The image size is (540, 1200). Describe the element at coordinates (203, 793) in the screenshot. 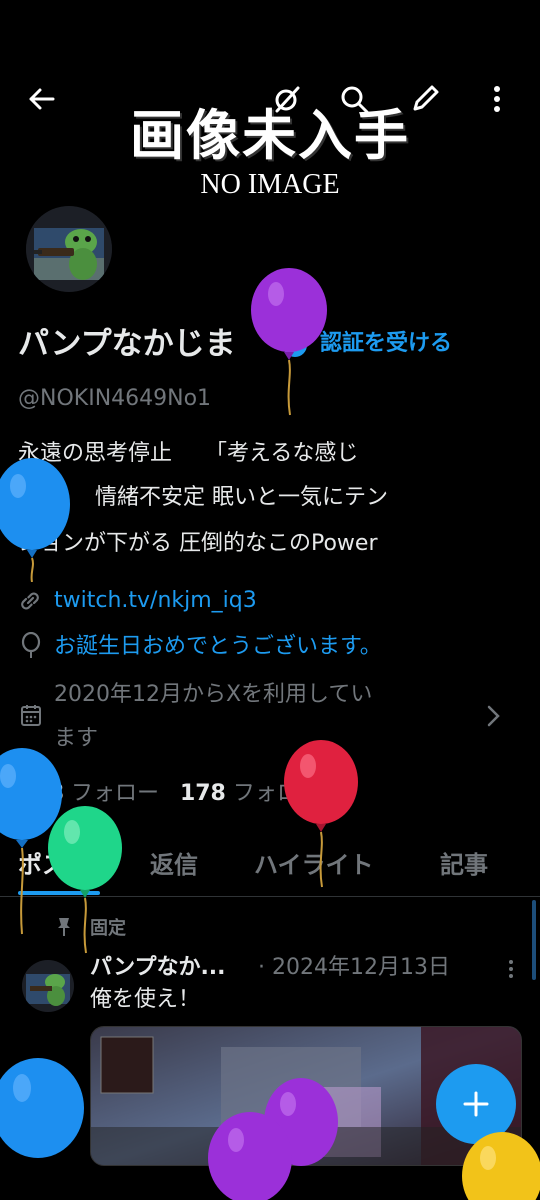

I see `followers-count: 178` at that location.